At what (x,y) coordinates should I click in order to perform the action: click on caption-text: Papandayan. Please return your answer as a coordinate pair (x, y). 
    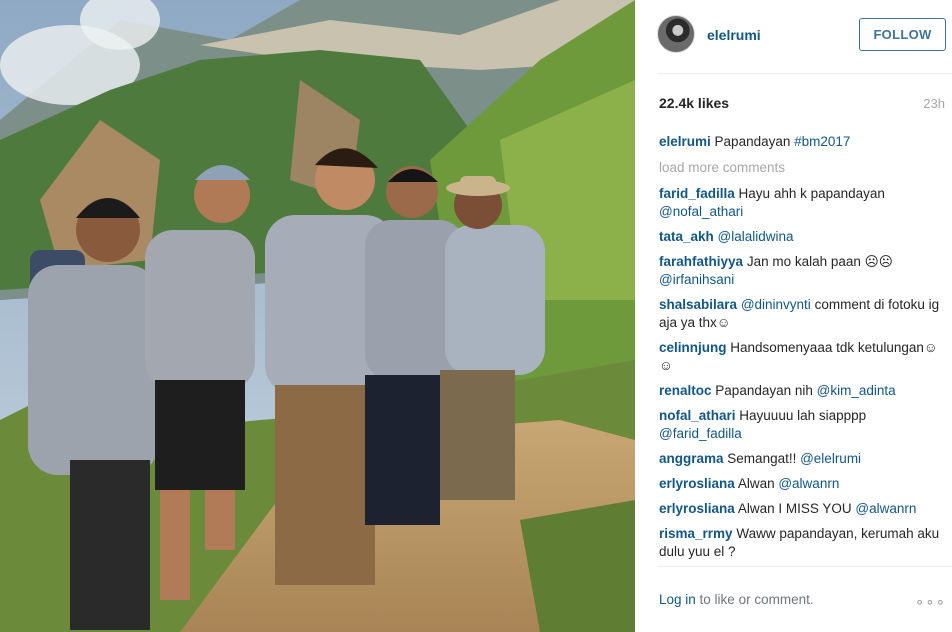
    Looking at the image, I should click on (754, 141).